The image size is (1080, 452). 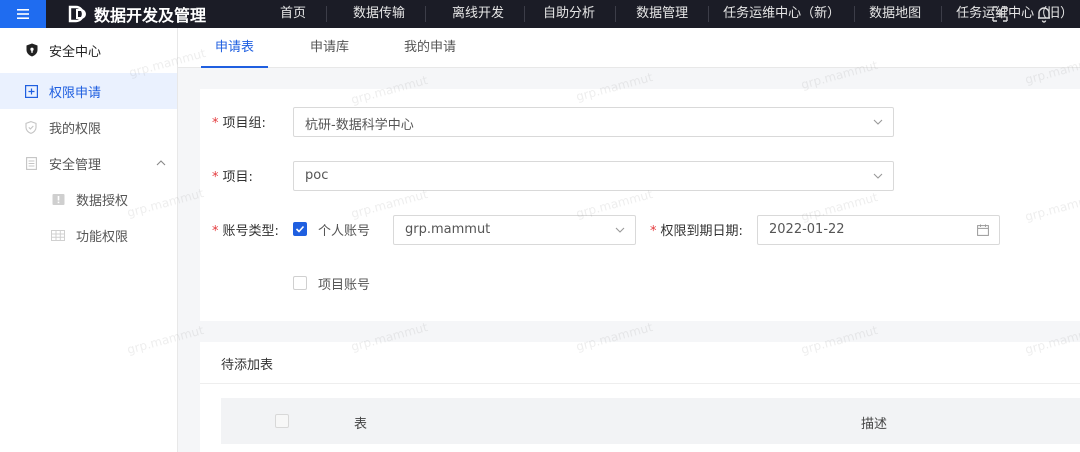 What do you see at coordinates (807, 229) in the screenshot?
I see `expire-date-value: 2022-01-22` at bounding box center [807, 229].